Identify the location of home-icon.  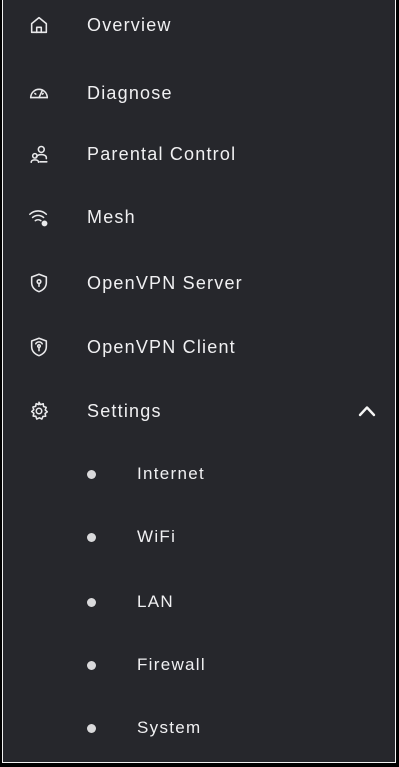
(39, 25).